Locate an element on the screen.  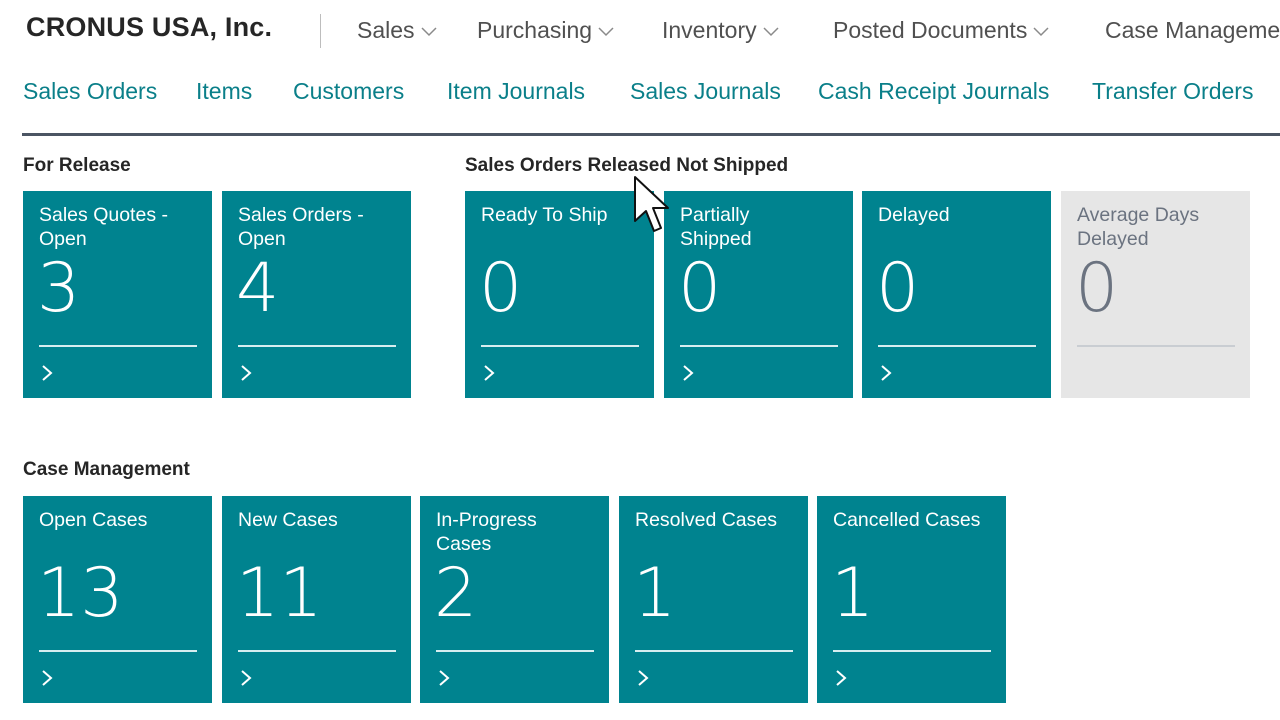
nav-link-sales-orders: Sales Orders is located at coordinates (90, 91).